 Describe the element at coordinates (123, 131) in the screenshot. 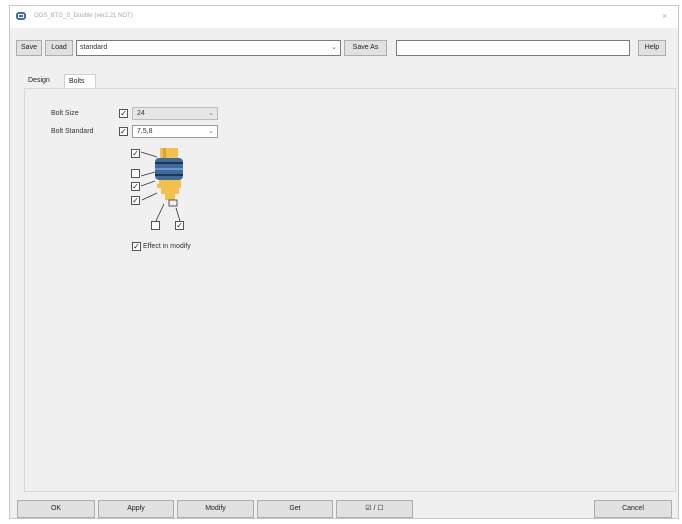

I see `bolt-standard-checkbox: ✓` at that location.